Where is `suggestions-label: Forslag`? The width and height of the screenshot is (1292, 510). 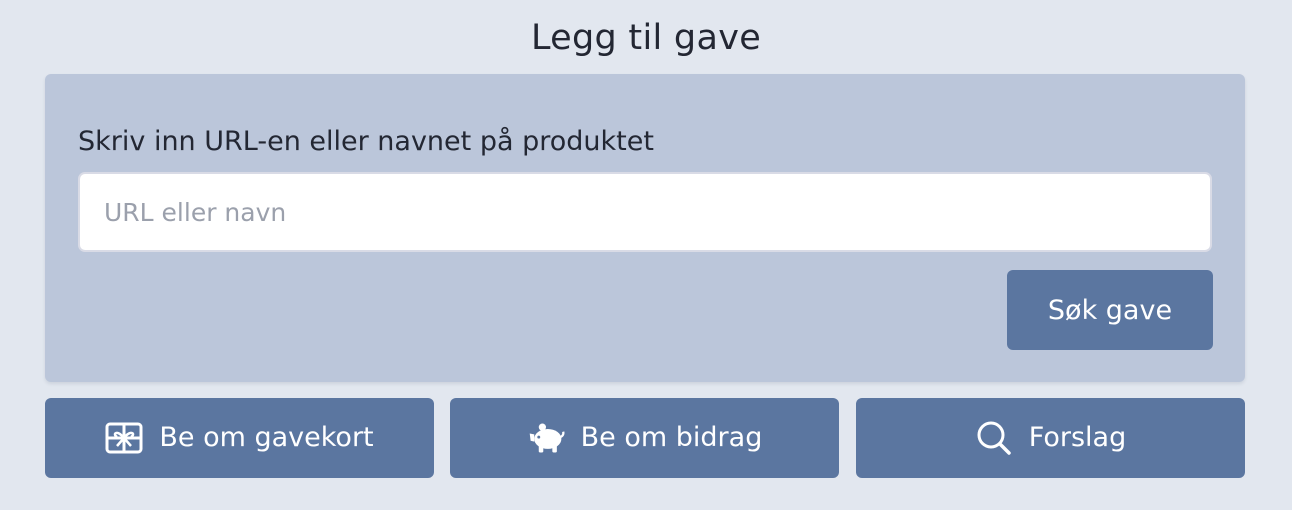 suggestions-label: Forslag is located at coordinates (1077, 437).